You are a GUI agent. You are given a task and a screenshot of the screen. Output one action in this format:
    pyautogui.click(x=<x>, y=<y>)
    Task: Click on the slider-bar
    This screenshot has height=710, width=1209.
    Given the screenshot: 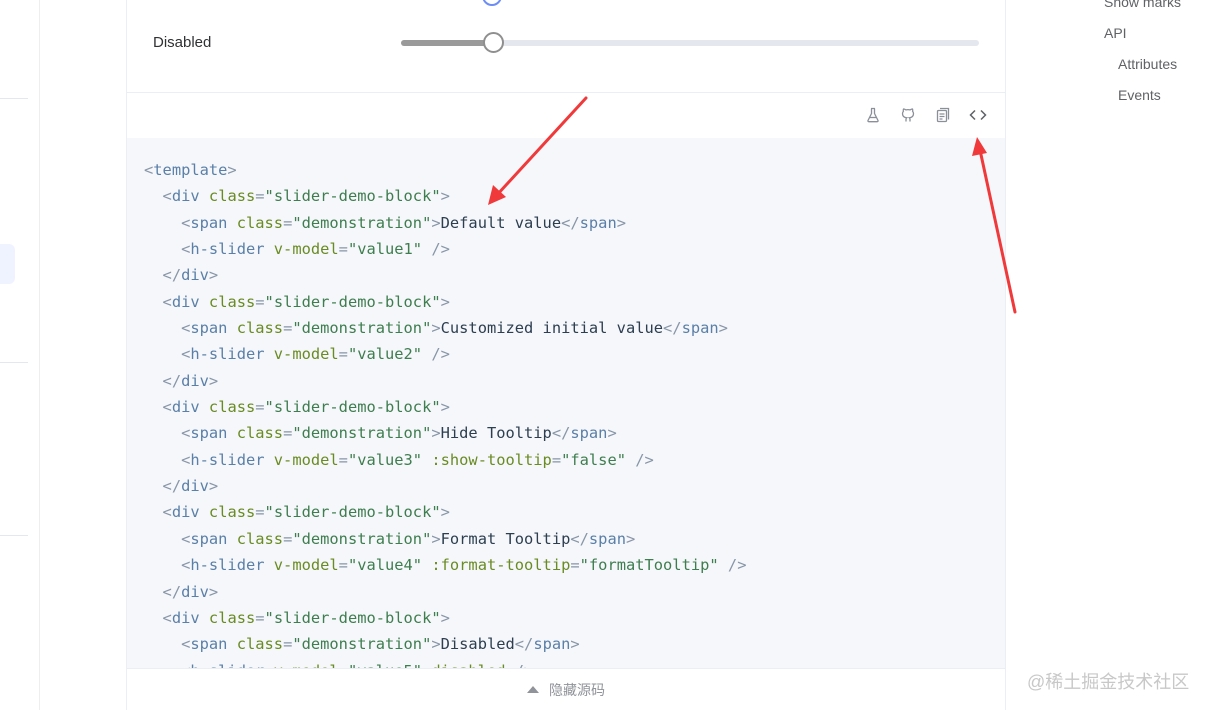 What is the action you would take?
    pyautogui.click(x=447, y=43)
    